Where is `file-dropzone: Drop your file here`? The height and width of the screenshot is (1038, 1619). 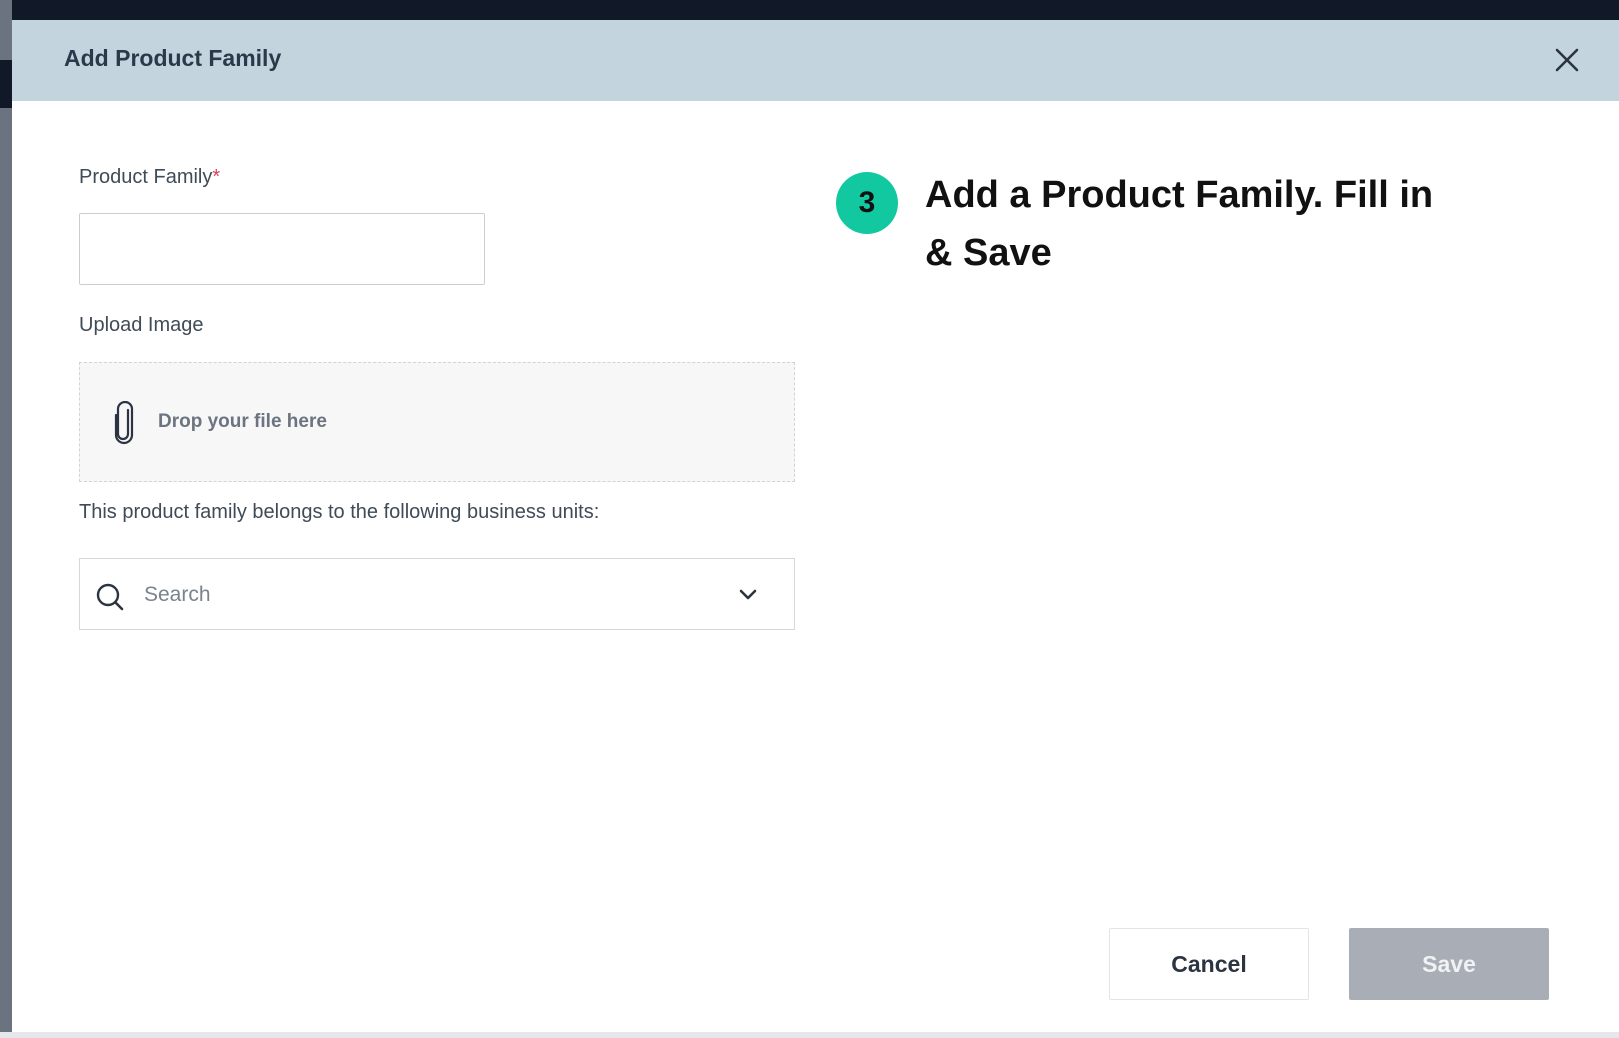
file-dropzone: Drop your file here is located at coordinates (437, 422).